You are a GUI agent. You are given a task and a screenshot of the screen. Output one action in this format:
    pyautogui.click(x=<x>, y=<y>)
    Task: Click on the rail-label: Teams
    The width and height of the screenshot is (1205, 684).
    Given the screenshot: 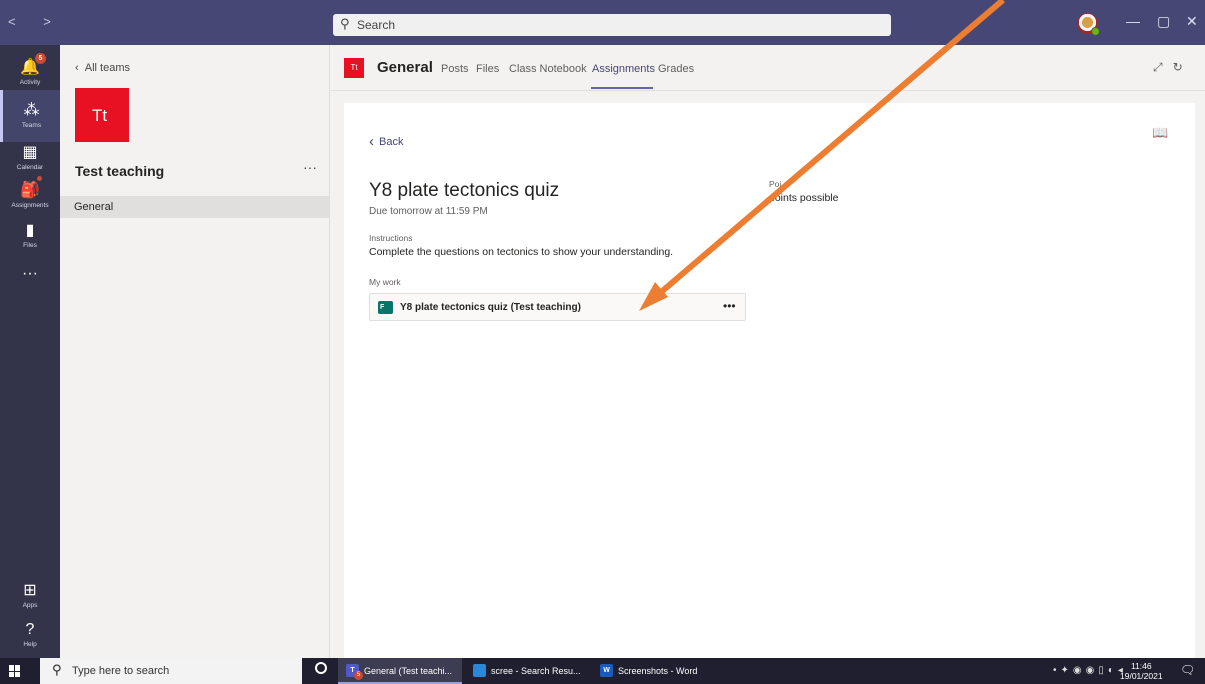 What is the action you would take?
    pyautogui.click(x=31, y=125)
    